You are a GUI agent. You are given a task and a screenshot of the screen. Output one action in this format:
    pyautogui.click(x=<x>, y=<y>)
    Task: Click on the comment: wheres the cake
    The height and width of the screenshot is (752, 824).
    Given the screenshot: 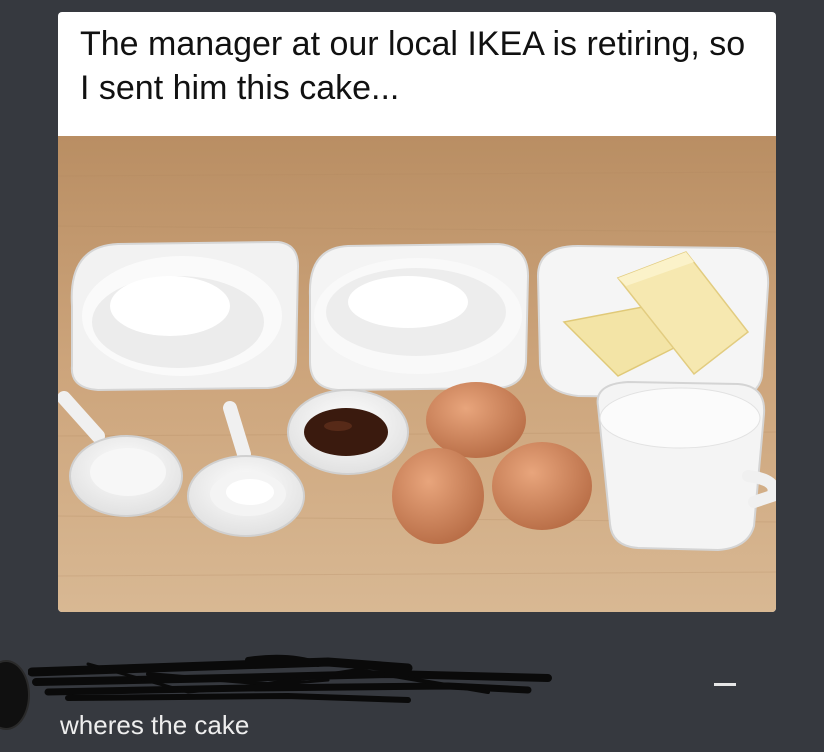 What is the action you would take?
    pyautogui.click(x=412, y=696)
    